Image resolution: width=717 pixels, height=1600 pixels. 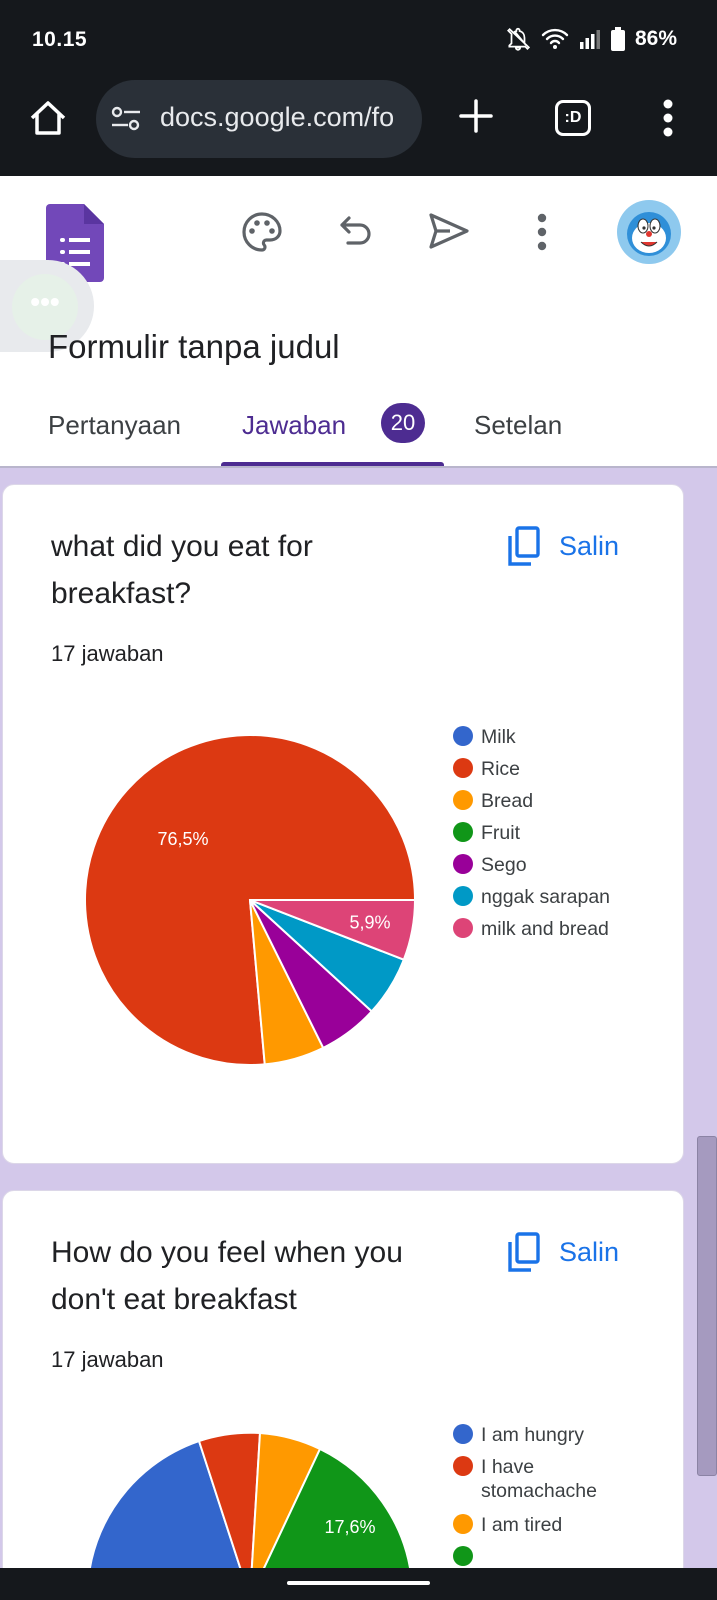 What do you see at coordinates (194, 347) in the screenshot?
I see `form-title: Formulir tanpa judul` at bounding box center [194, 347].